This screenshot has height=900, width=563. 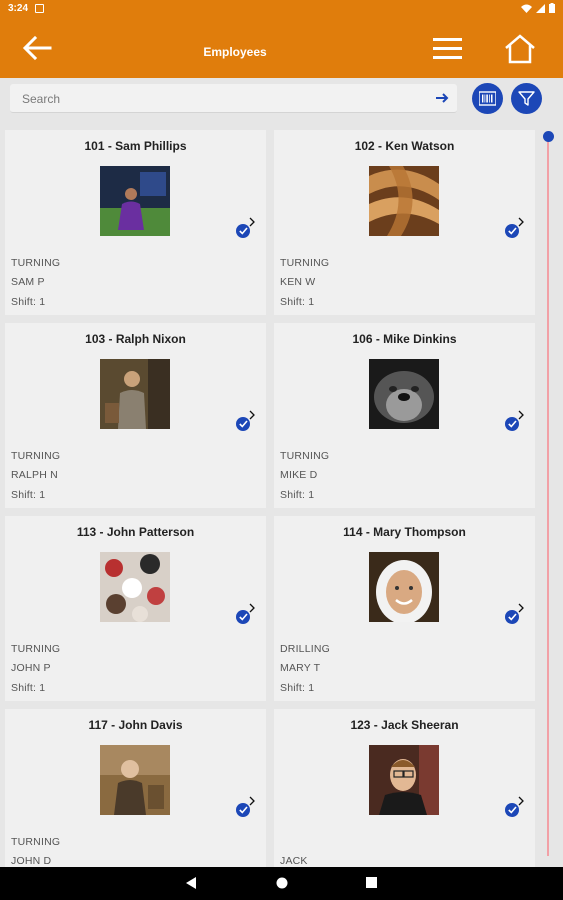 I want to click on menu-button, so click(x=448, y=49).